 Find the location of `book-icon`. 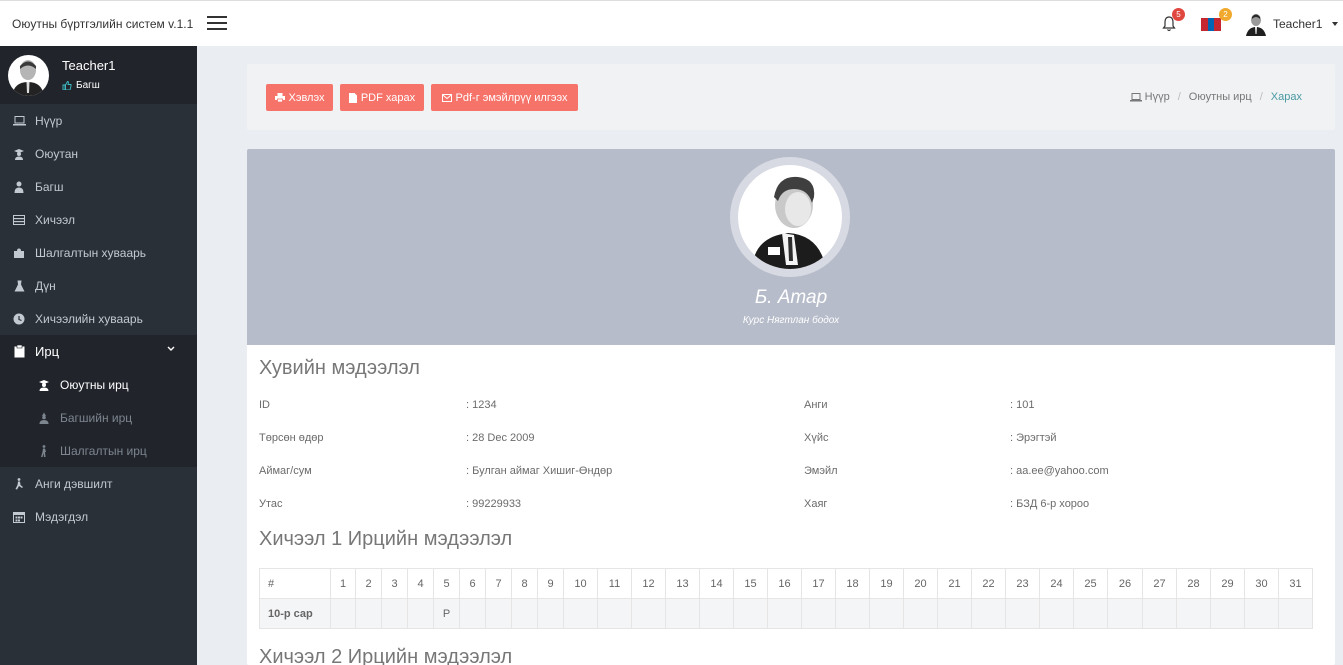

book-icon is located at coordinates (19, 220).